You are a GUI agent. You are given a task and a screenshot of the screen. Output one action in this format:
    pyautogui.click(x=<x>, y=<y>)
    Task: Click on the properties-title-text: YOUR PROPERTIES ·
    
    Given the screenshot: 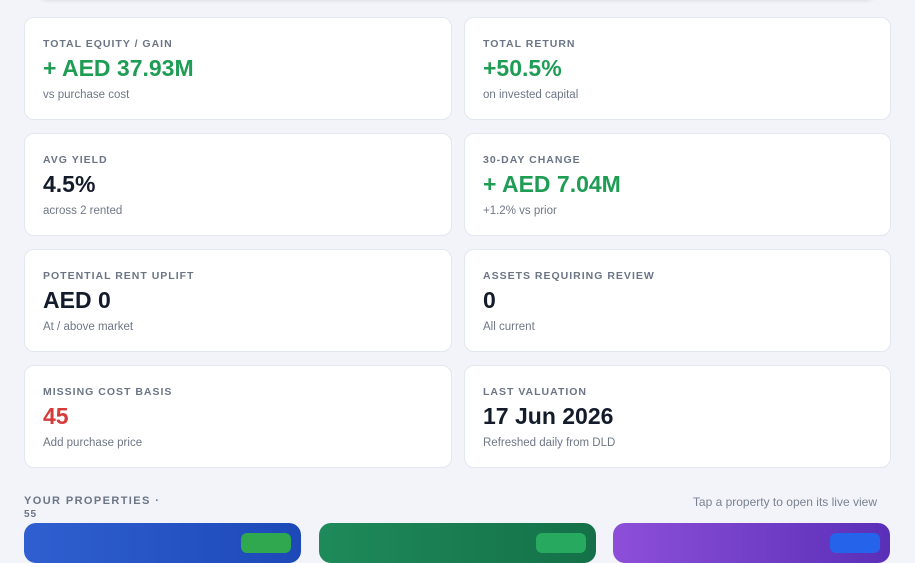 What is the action you would take?
    pyautogui.click(x=92, y=501)
    